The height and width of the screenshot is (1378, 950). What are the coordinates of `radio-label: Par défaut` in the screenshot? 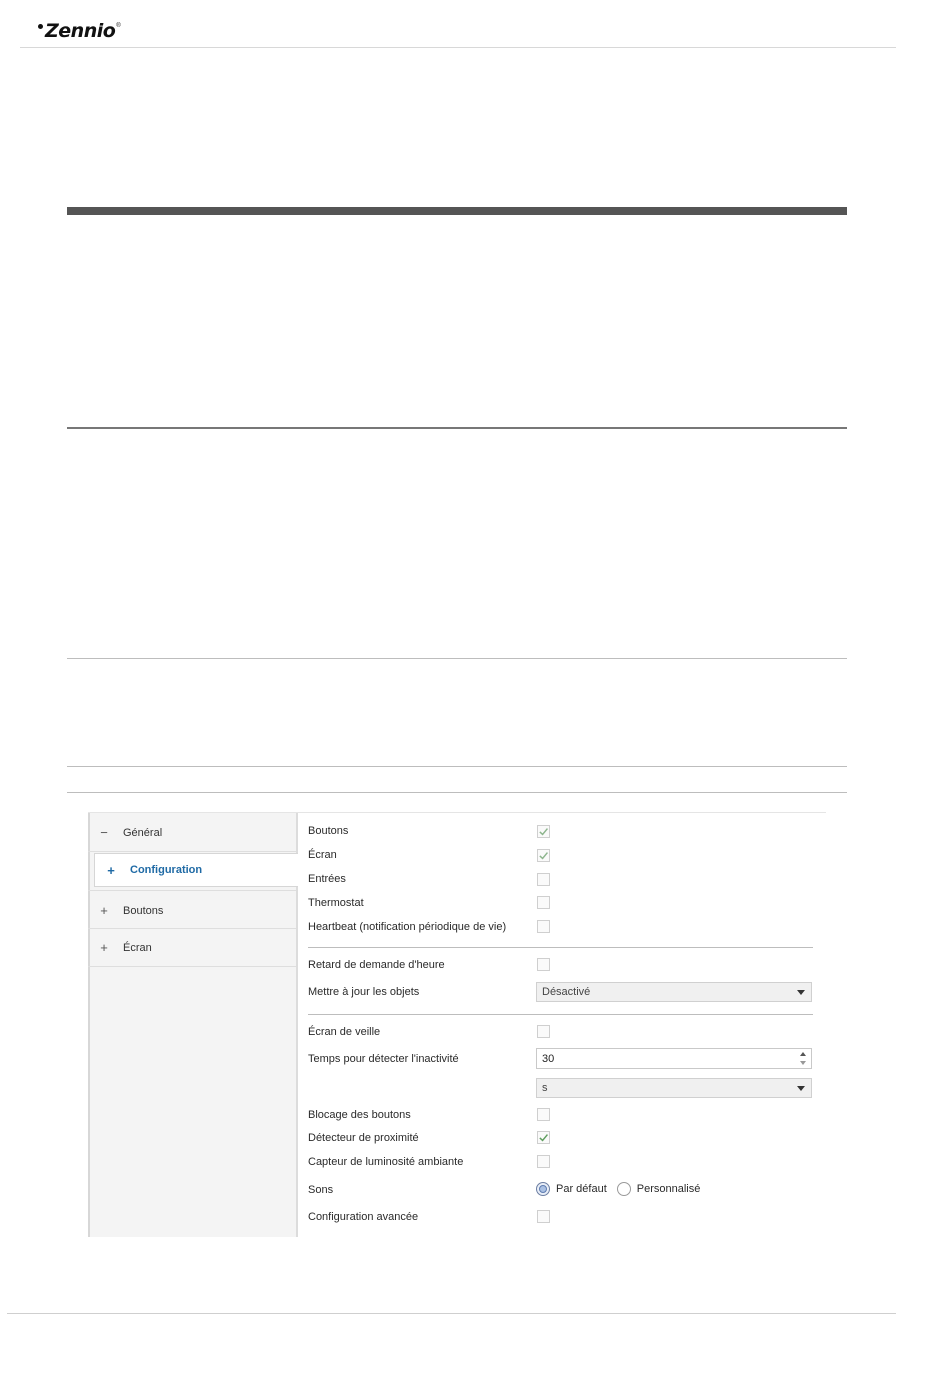 It's located at (581, 1189).